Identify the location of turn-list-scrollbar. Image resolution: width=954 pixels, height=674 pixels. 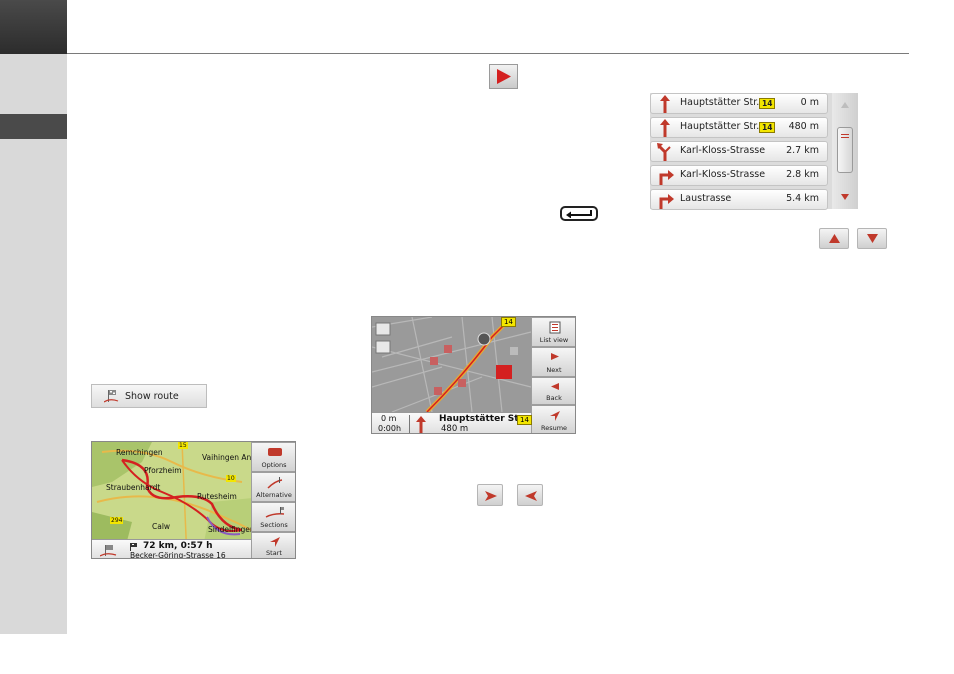
(845, 151).